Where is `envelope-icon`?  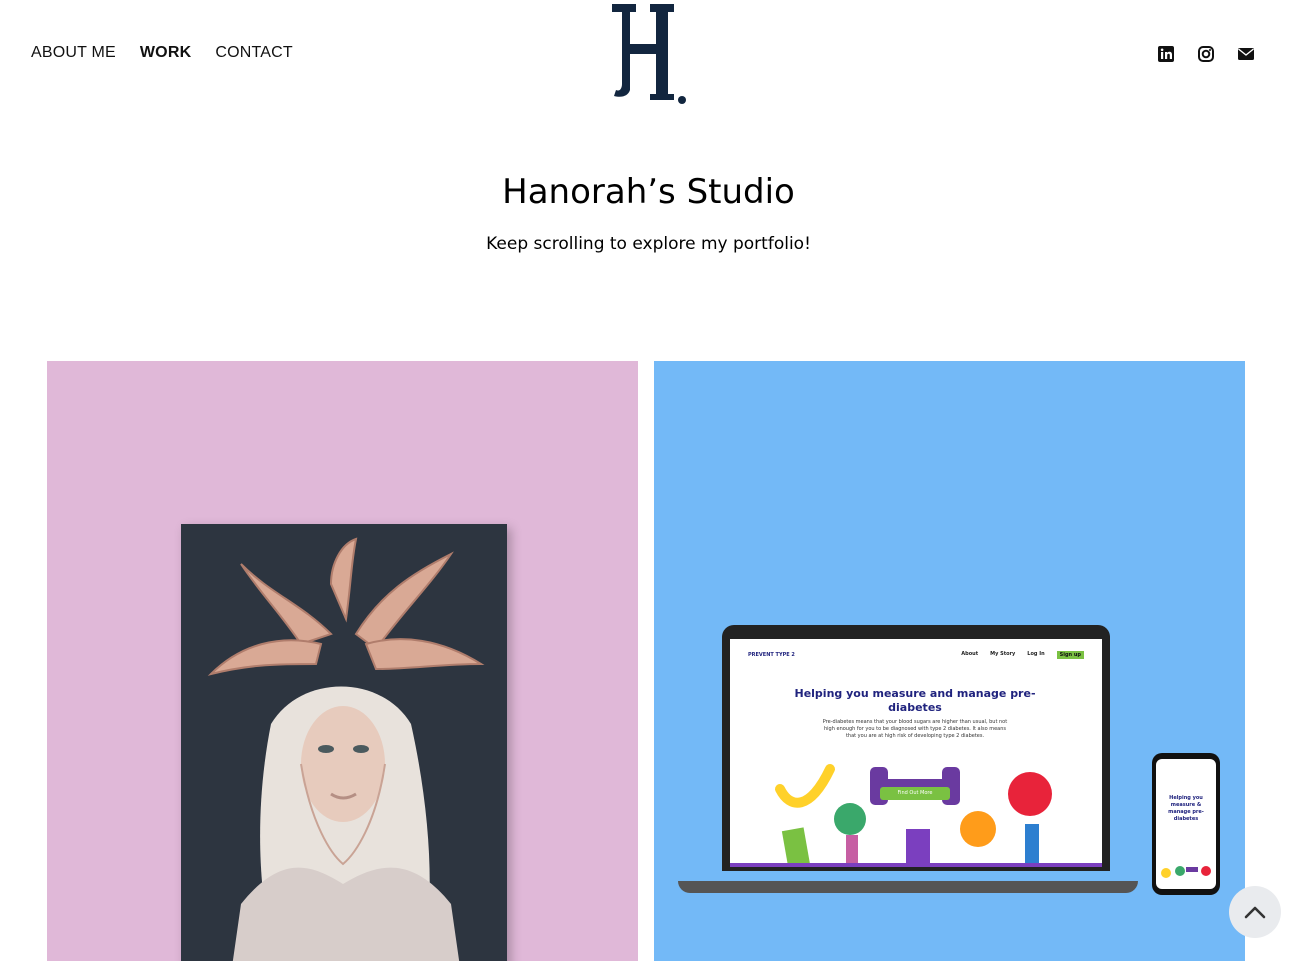
envelope-icon is located at coordinates (1246, 54).